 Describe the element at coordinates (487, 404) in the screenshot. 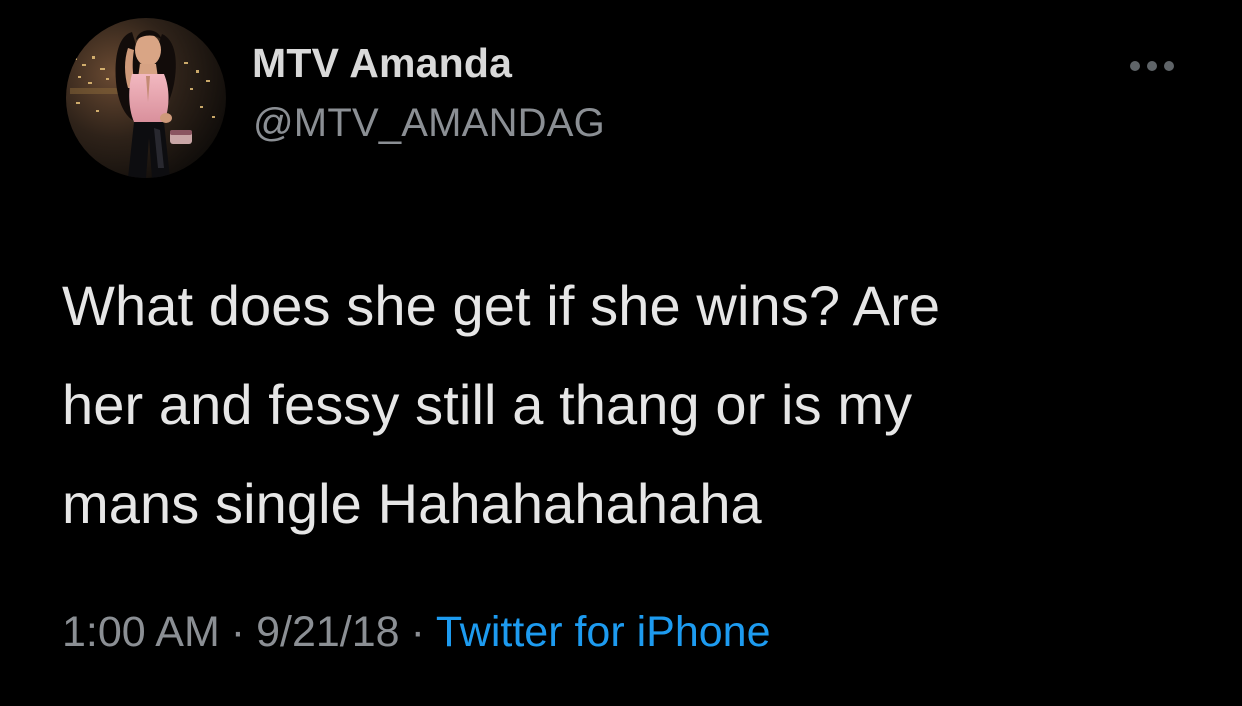

I see `tweet-text-line: her and fessy still a thang or is my` at that location.